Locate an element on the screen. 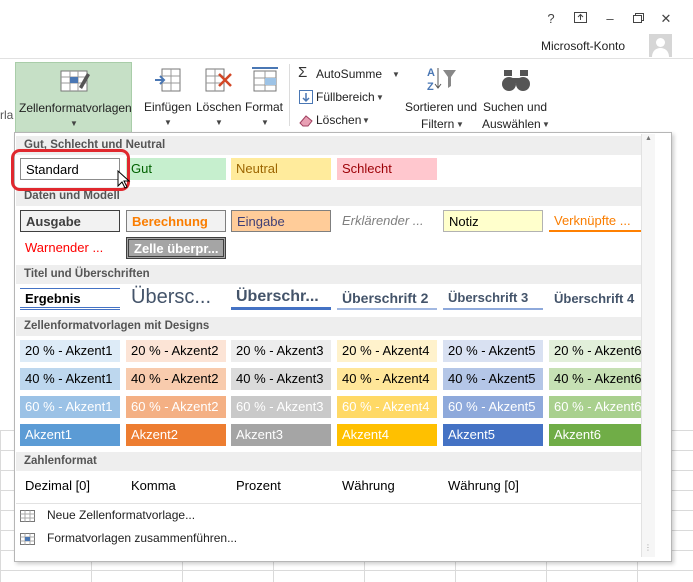 The width and height of the screenshot is (693, 582). style-60-akzent3: 60 % - Akzent3 is located at coordinates (281, 407).